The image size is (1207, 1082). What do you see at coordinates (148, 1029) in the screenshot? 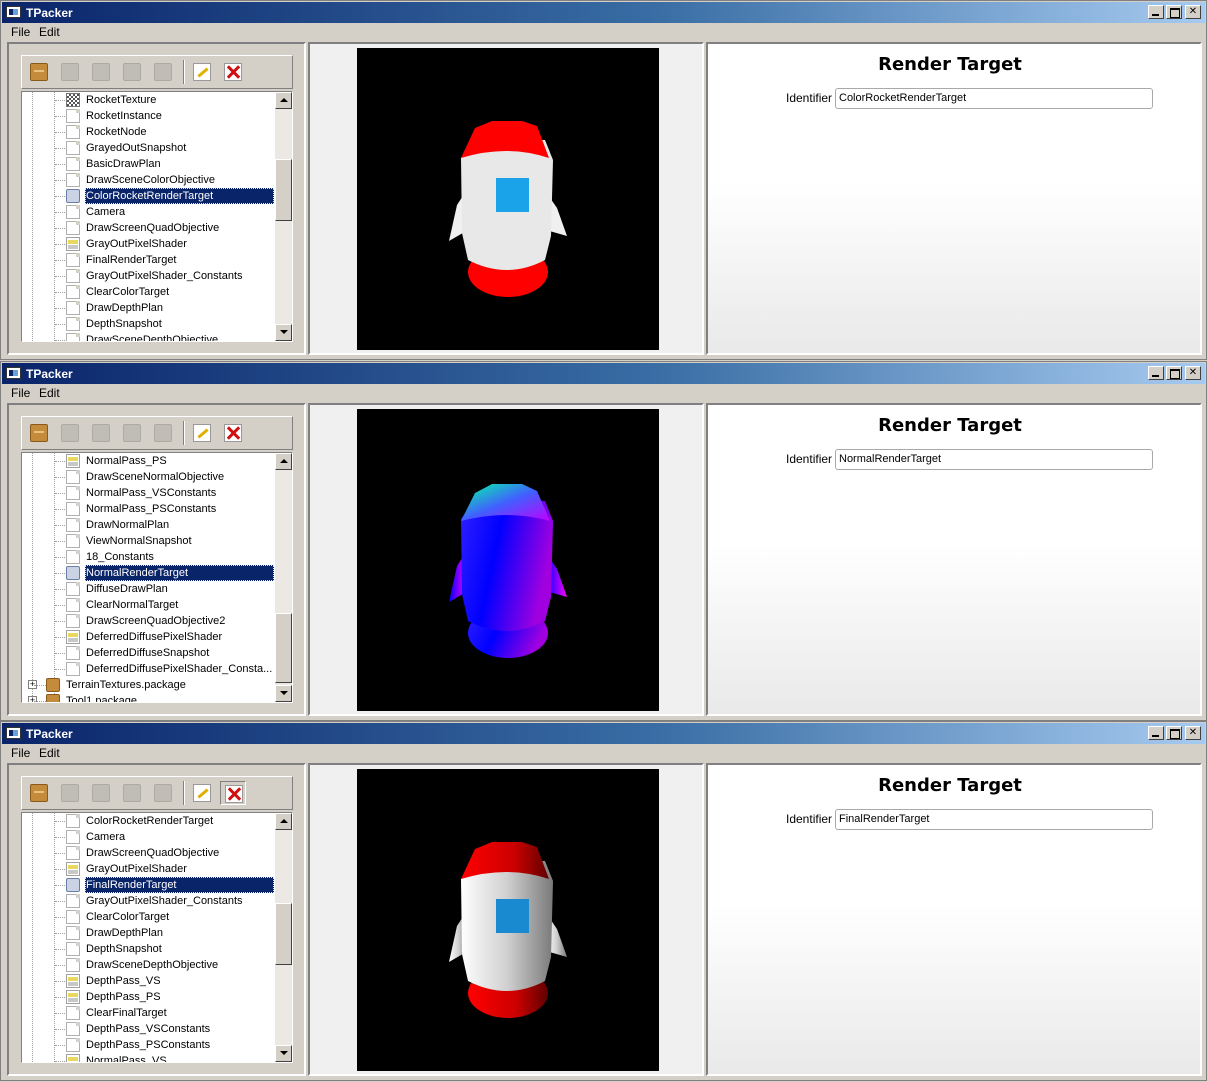
I see `tree-item: DepthPass_VSConstants` at bounding box center [148, 1029].